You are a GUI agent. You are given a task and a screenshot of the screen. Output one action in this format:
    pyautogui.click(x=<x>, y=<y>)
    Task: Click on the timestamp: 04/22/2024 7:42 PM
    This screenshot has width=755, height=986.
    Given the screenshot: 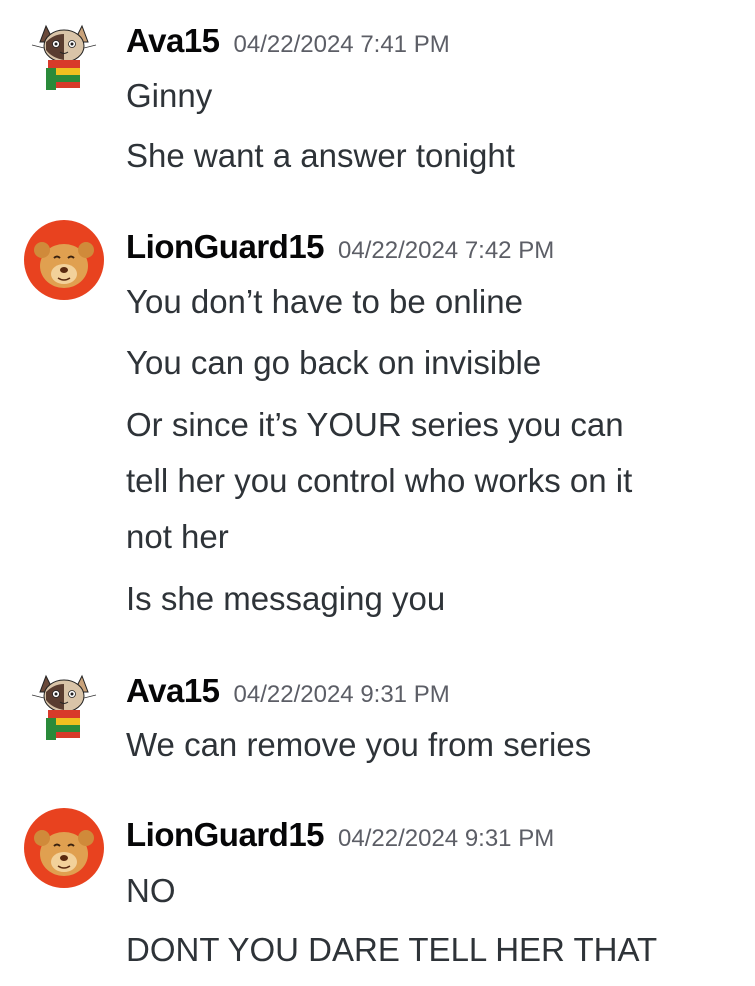 What is the action you would take?
    pyautogui.click(x=446, y=250)
    